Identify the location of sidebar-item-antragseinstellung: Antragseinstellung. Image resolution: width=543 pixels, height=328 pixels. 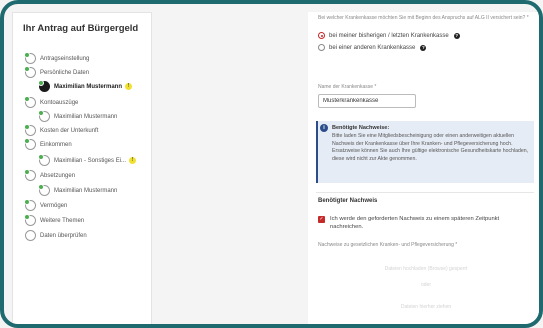
(57, 58).